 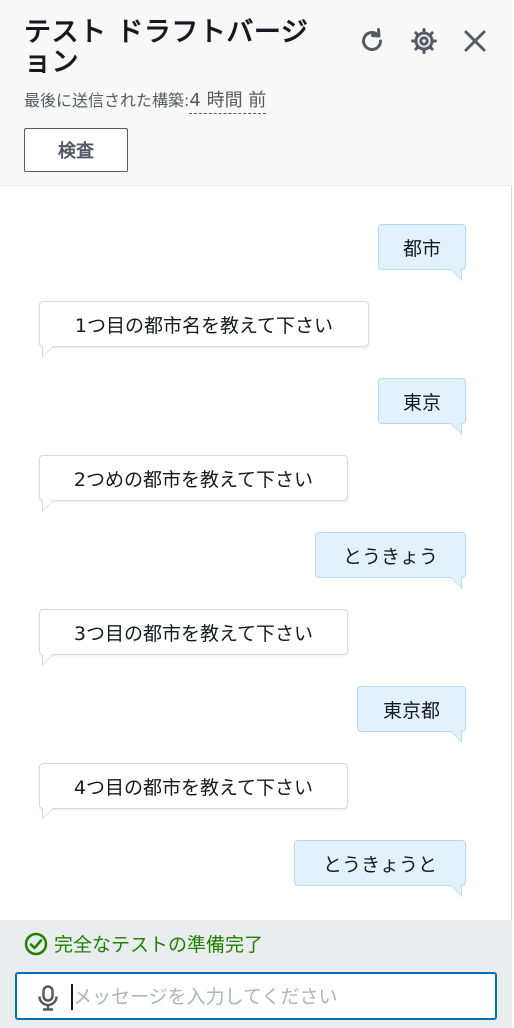 I want to click on refresh-button, so click(x=372, y=41).